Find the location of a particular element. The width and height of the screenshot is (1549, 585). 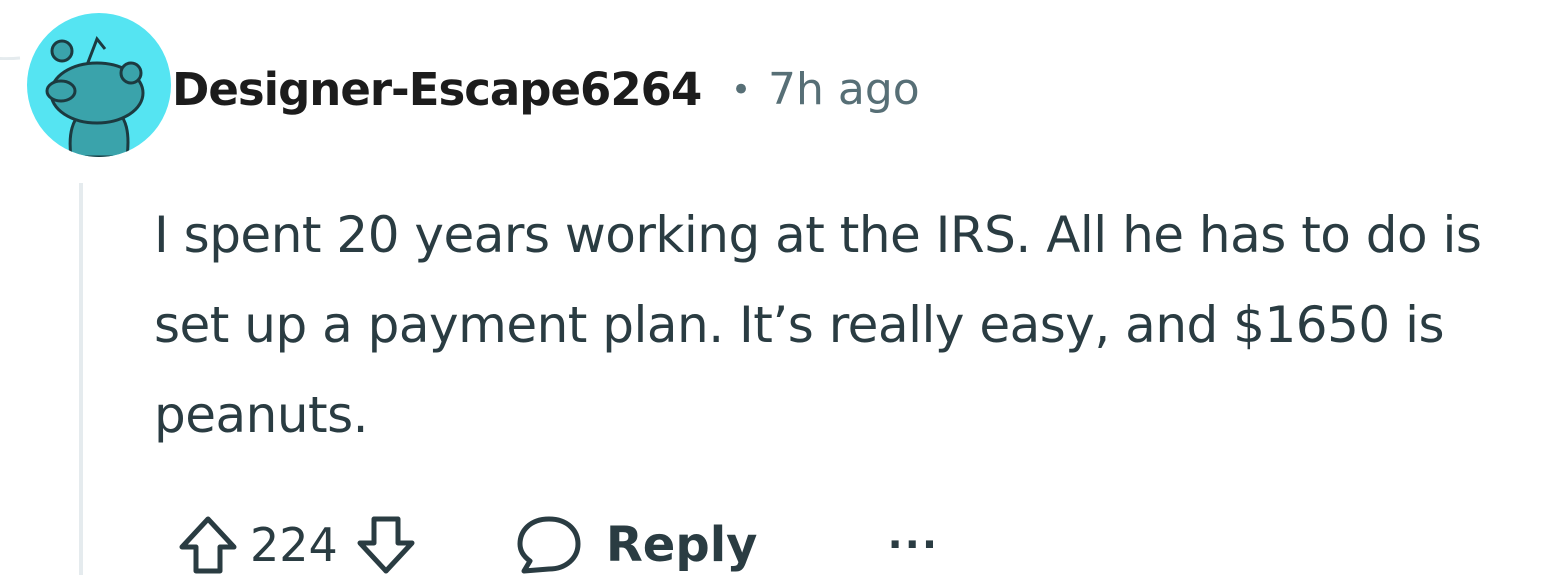

arrow-up-icon is located at coordinates (208, 545).